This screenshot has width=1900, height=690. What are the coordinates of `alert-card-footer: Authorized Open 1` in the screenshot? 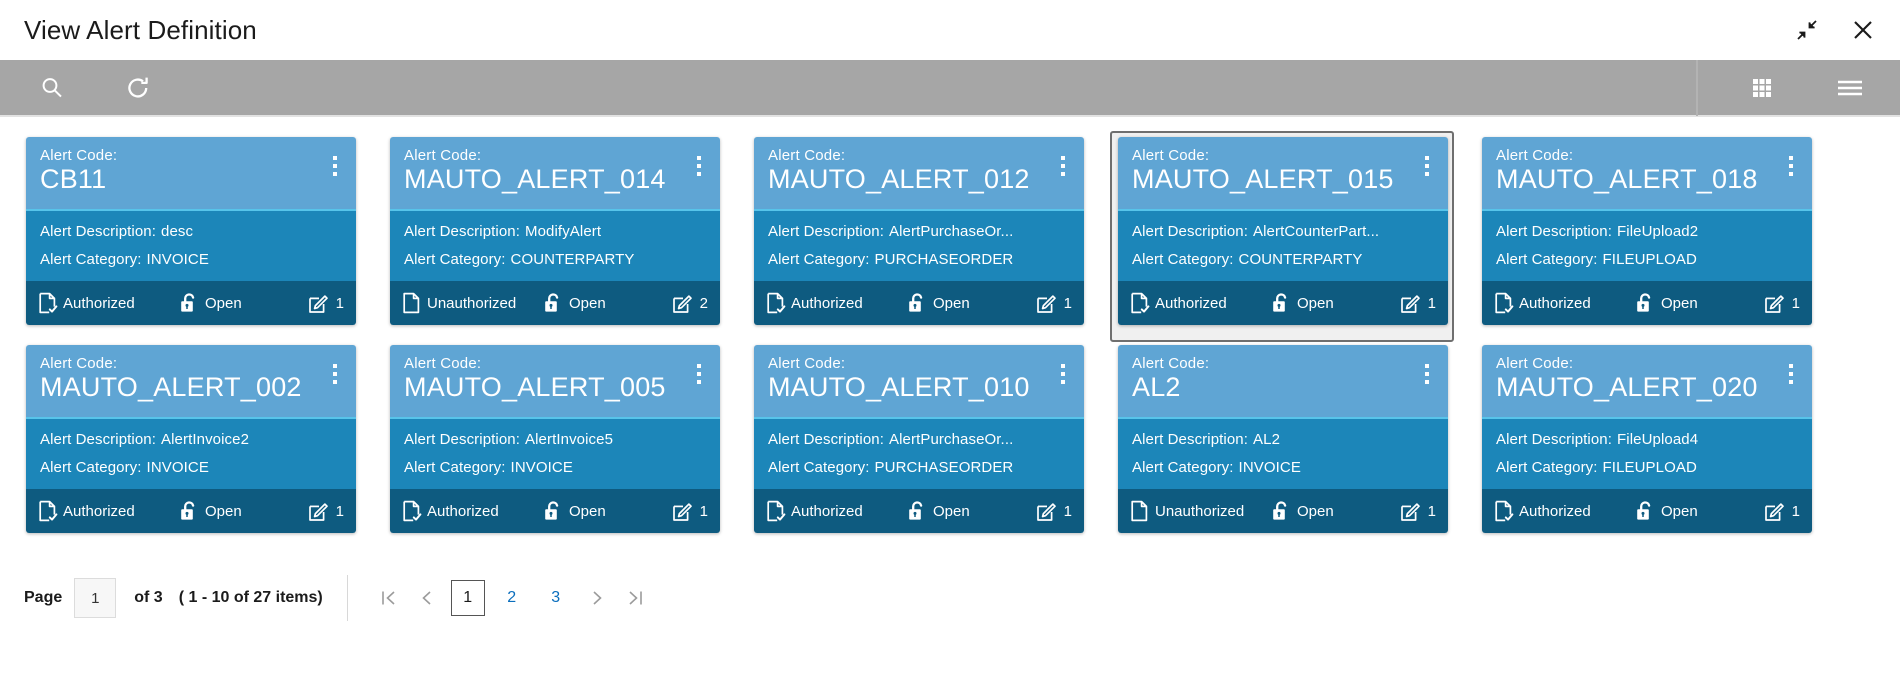 It's located at (919, 511).